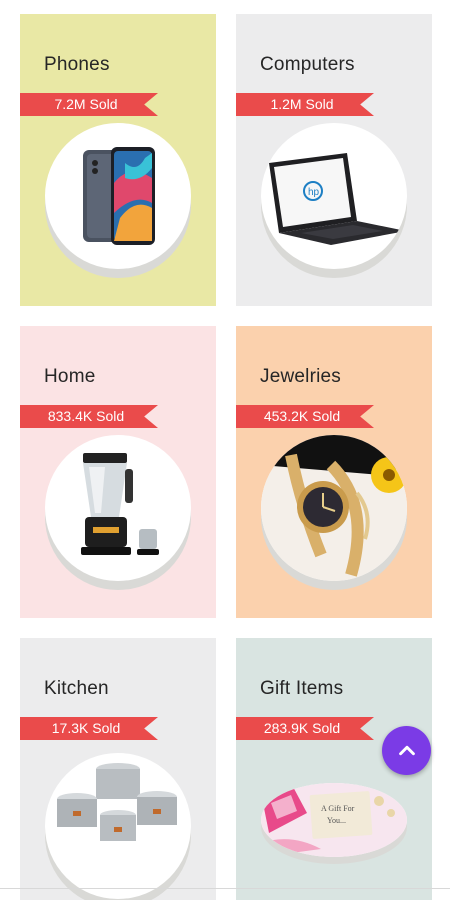 This screenshot has height=900, width=450. I want to click on category-card-home: Home 833.4K Sold, so click(118, 472).